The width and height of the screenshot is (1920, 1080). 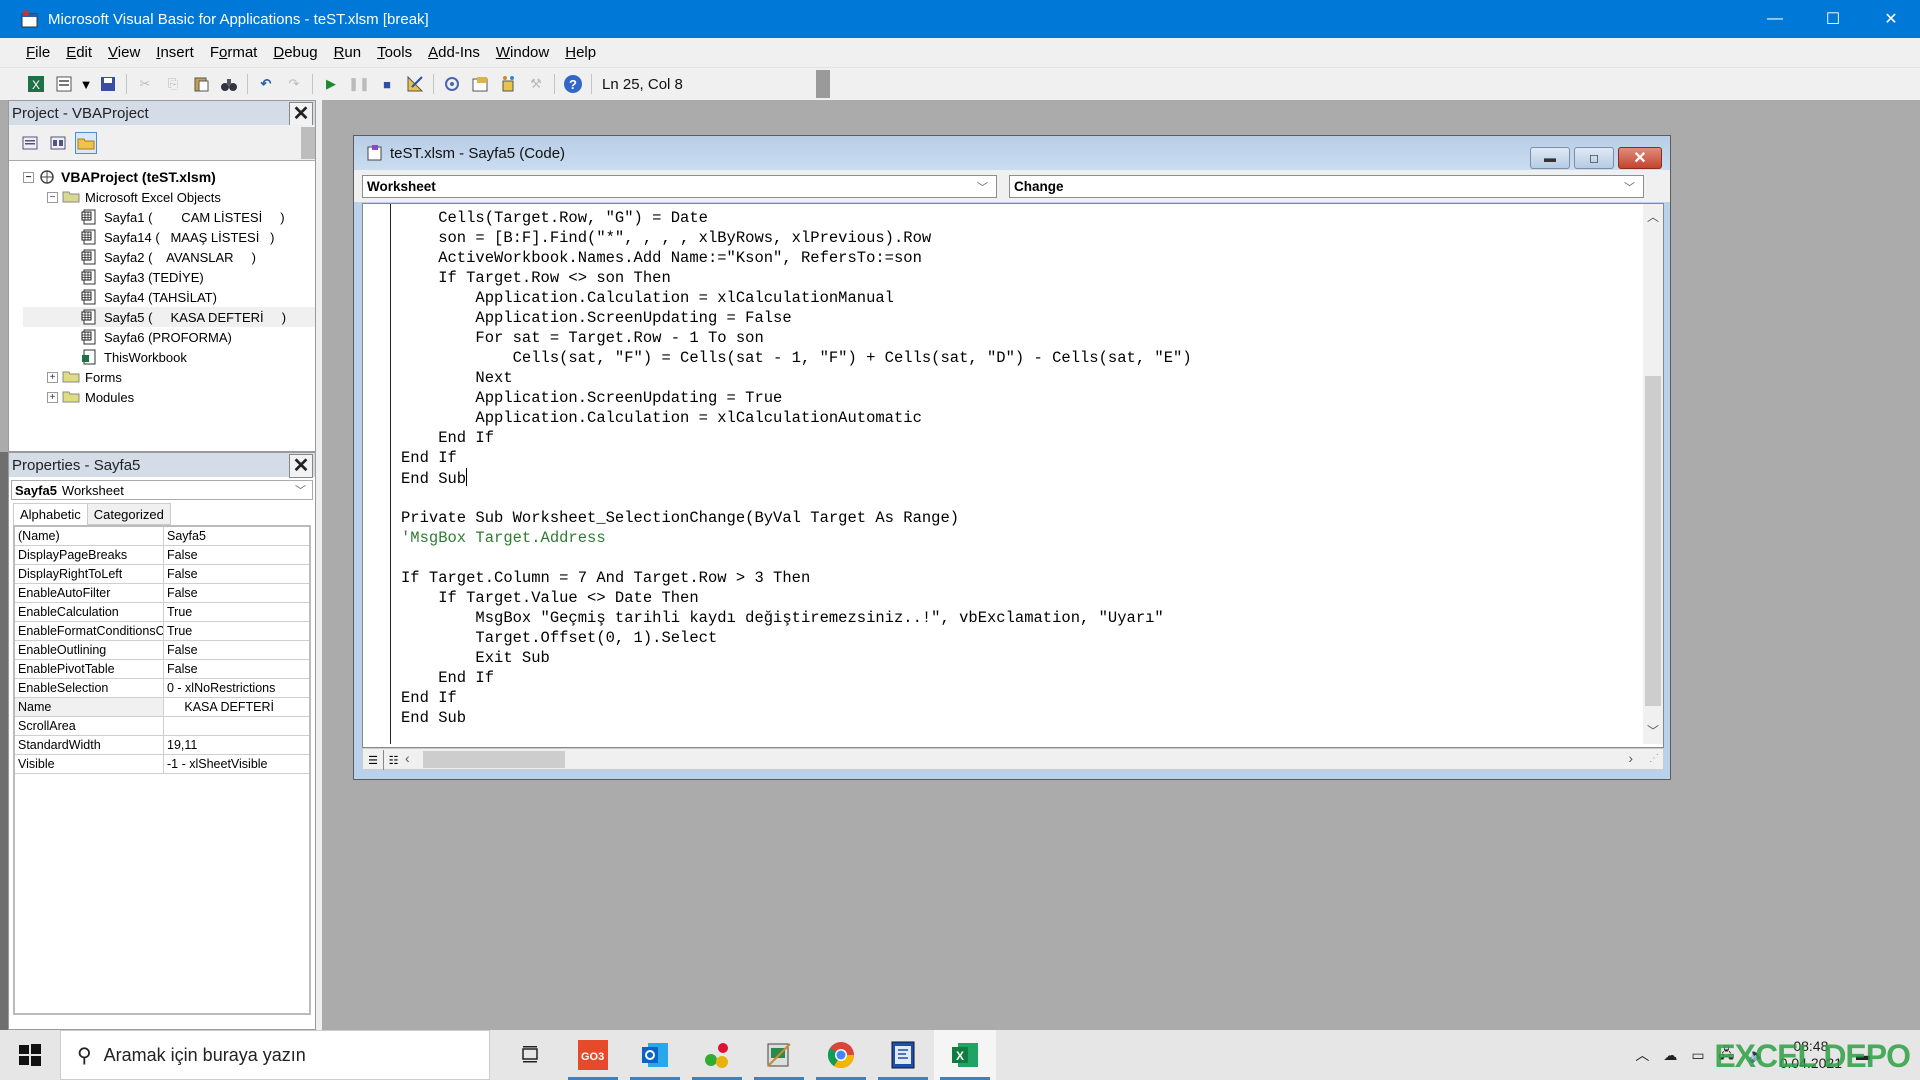 What do you see at coordinates (796, 278) in the screenshot?
I see `code-line: If Target.Row <> son Then` at bounding box center [796, 278].